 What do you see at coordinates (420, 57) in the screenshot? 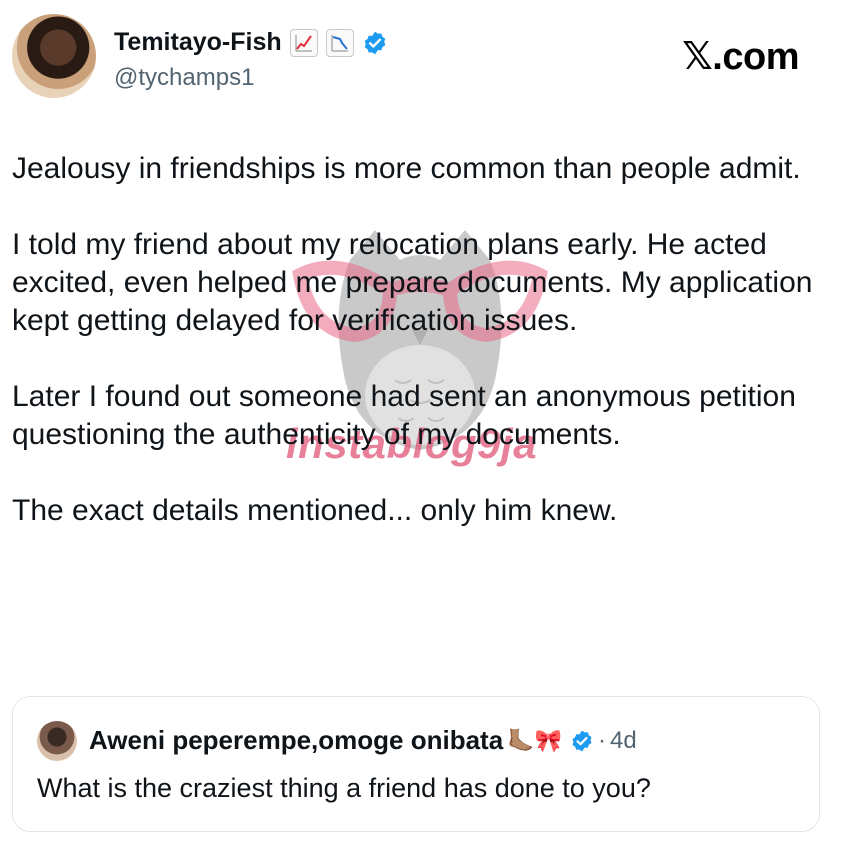
I see `post-header: Temitayo-Fish @tychamps1 𝕏.com` at bounding box center [420, 57].